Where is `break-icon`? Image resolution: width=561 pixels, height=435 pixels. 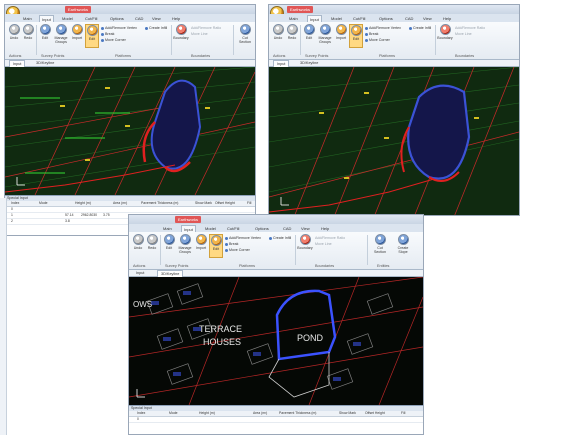 break-icon is located at coordinates (226, 244).